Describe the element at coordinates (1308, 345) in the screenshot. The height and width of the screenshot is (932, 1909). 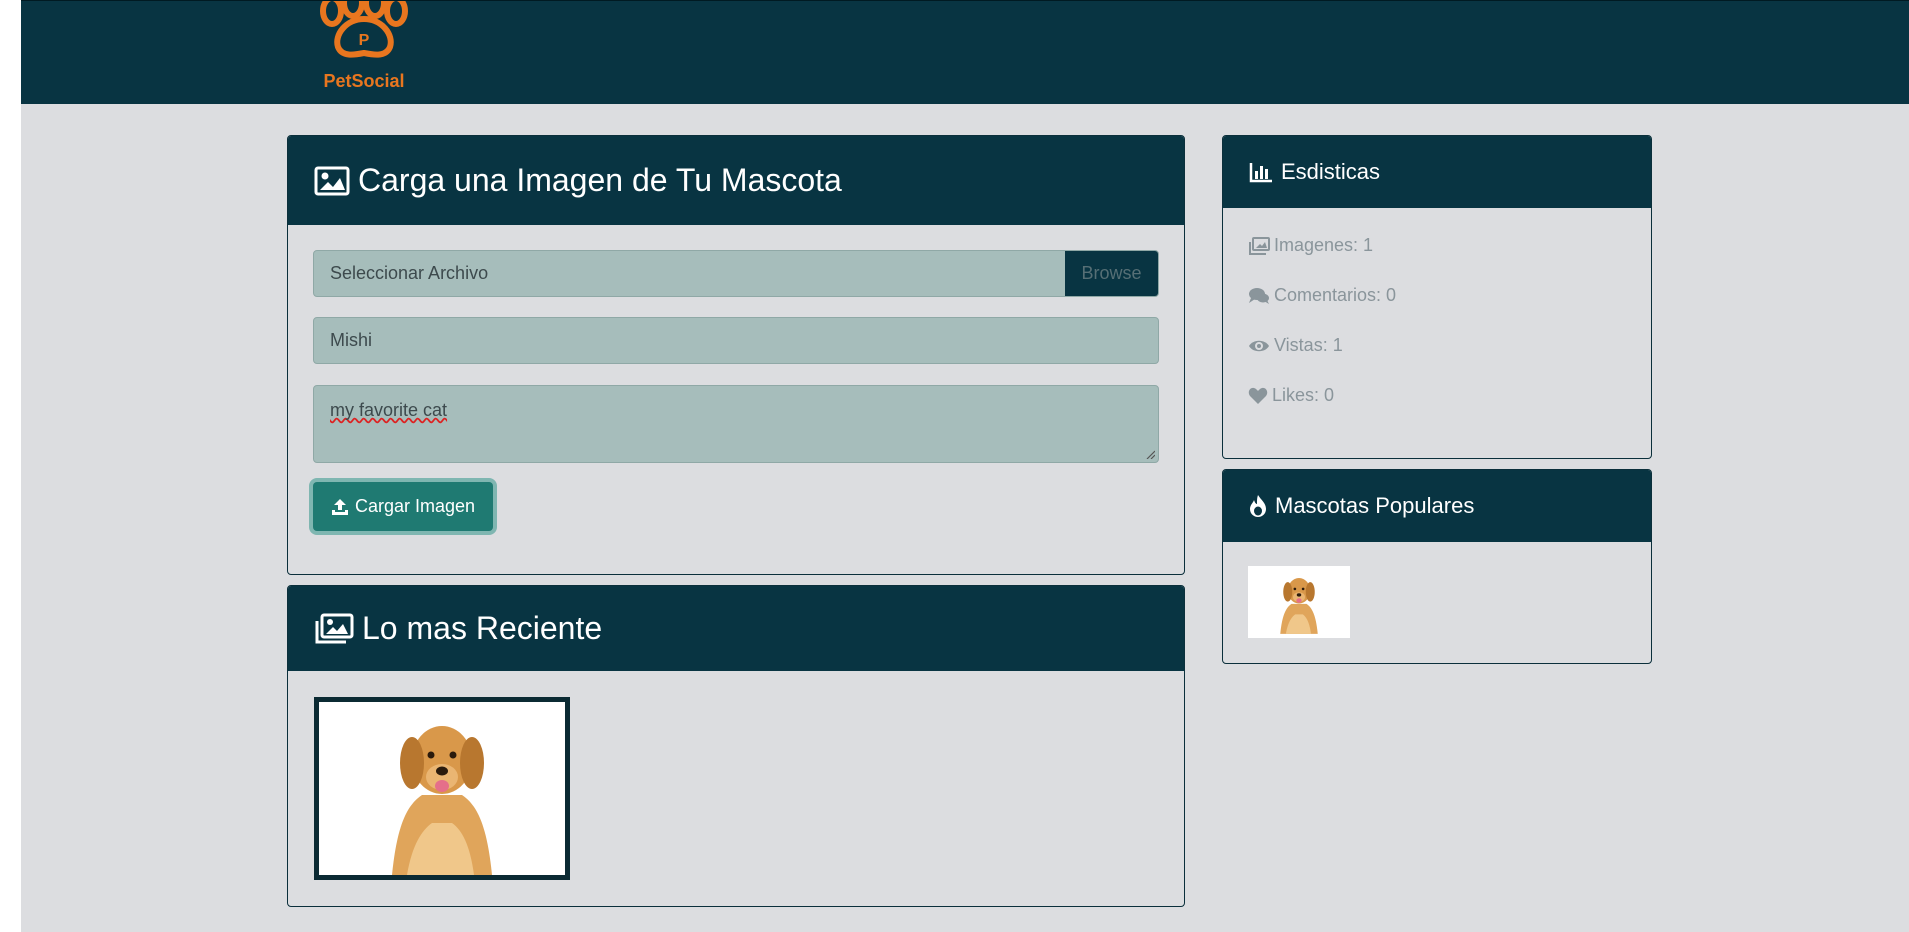
I see `stat-views-label: Vistas: 1` at that location.